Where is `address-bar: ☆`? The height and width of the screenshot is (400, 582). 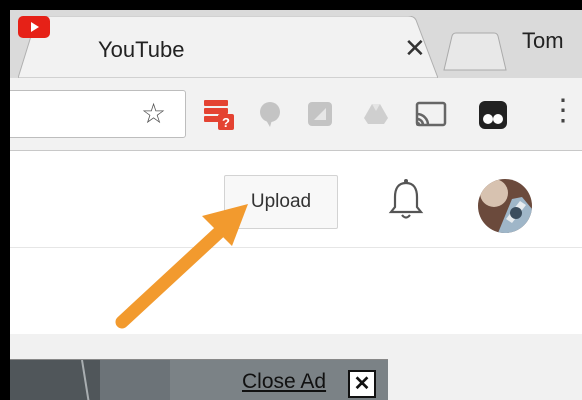 address-bar: ☆ is located at coordinates (98, 114).